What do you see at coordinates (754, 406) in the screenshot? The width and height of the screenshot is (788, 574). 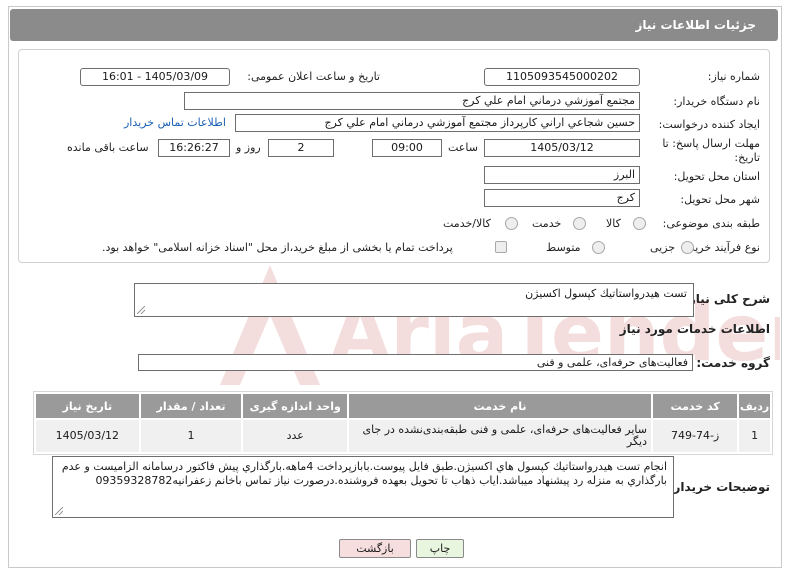 I see `col-row-header: ردیف` at bounding box center [754, 406].